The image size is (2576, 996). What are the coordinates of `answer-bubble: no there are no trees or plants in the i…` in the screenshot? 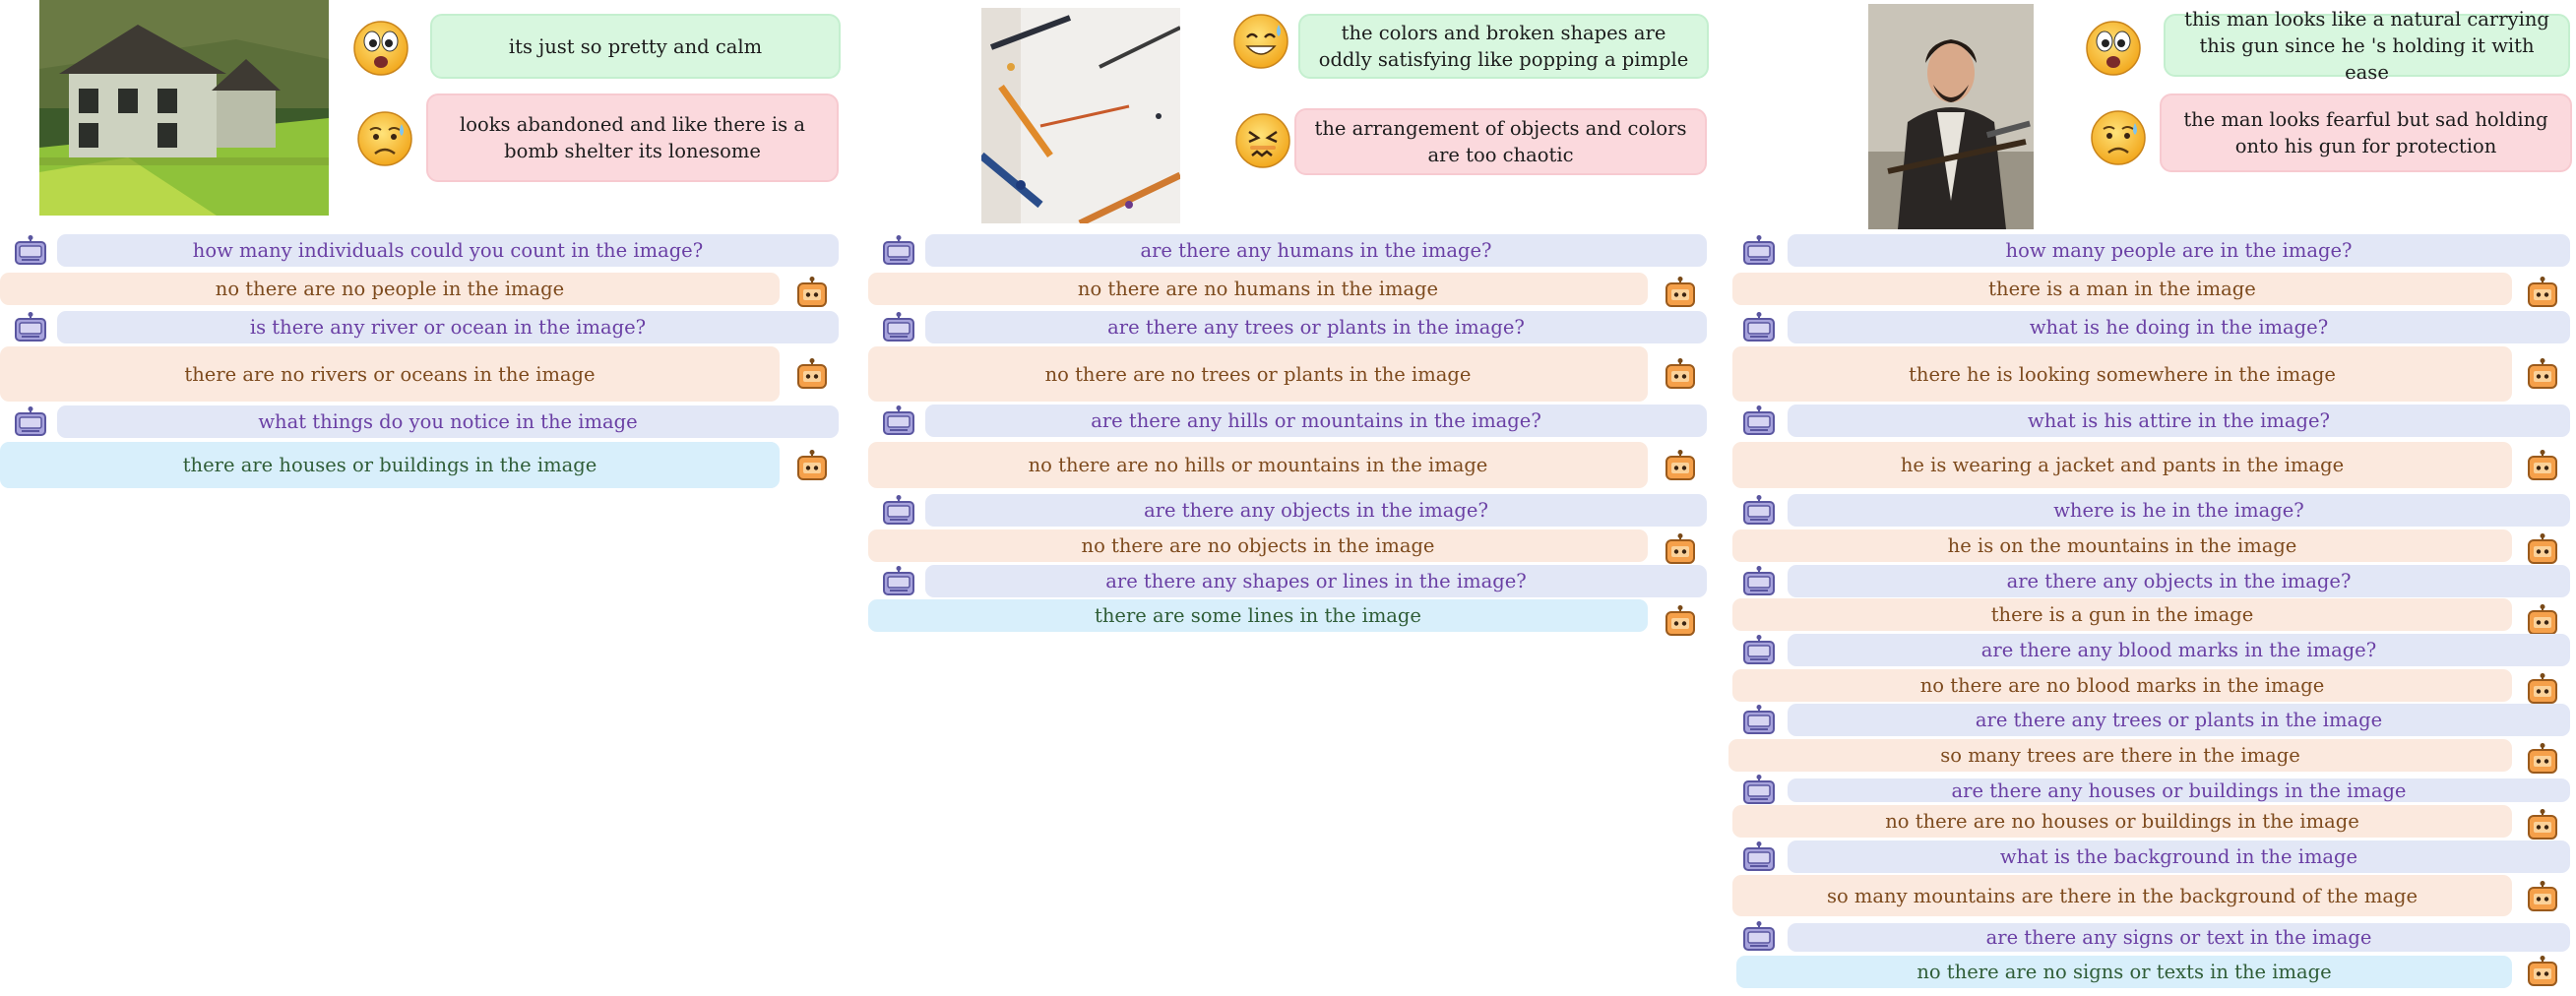 It's located at (1258, 374).